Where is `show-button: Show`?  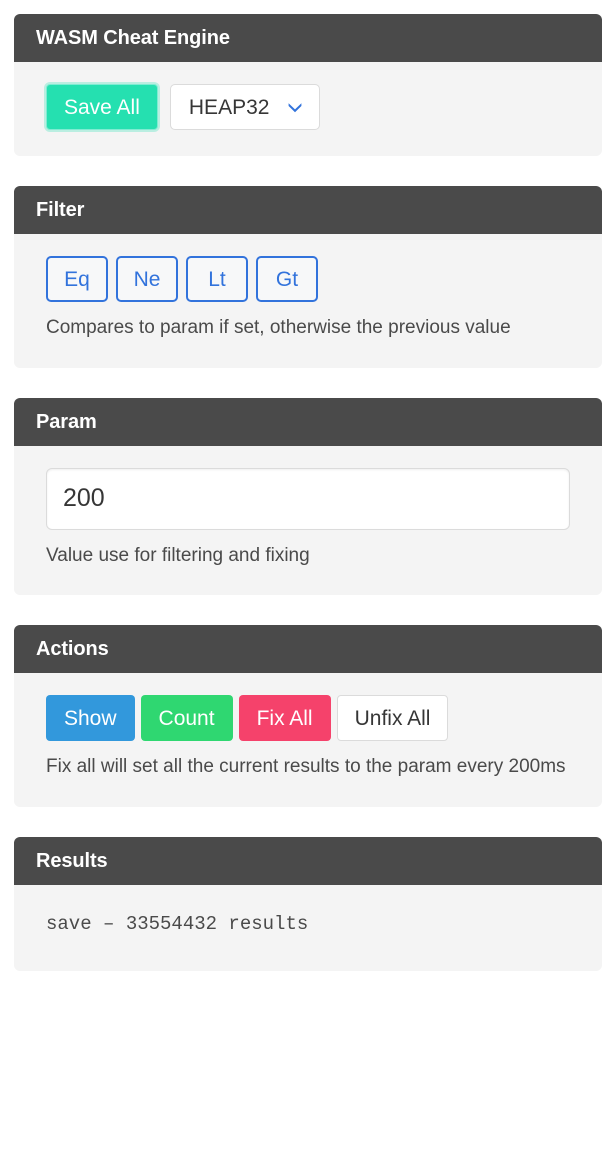 show-button: Show is located at coordinates (90, 718).